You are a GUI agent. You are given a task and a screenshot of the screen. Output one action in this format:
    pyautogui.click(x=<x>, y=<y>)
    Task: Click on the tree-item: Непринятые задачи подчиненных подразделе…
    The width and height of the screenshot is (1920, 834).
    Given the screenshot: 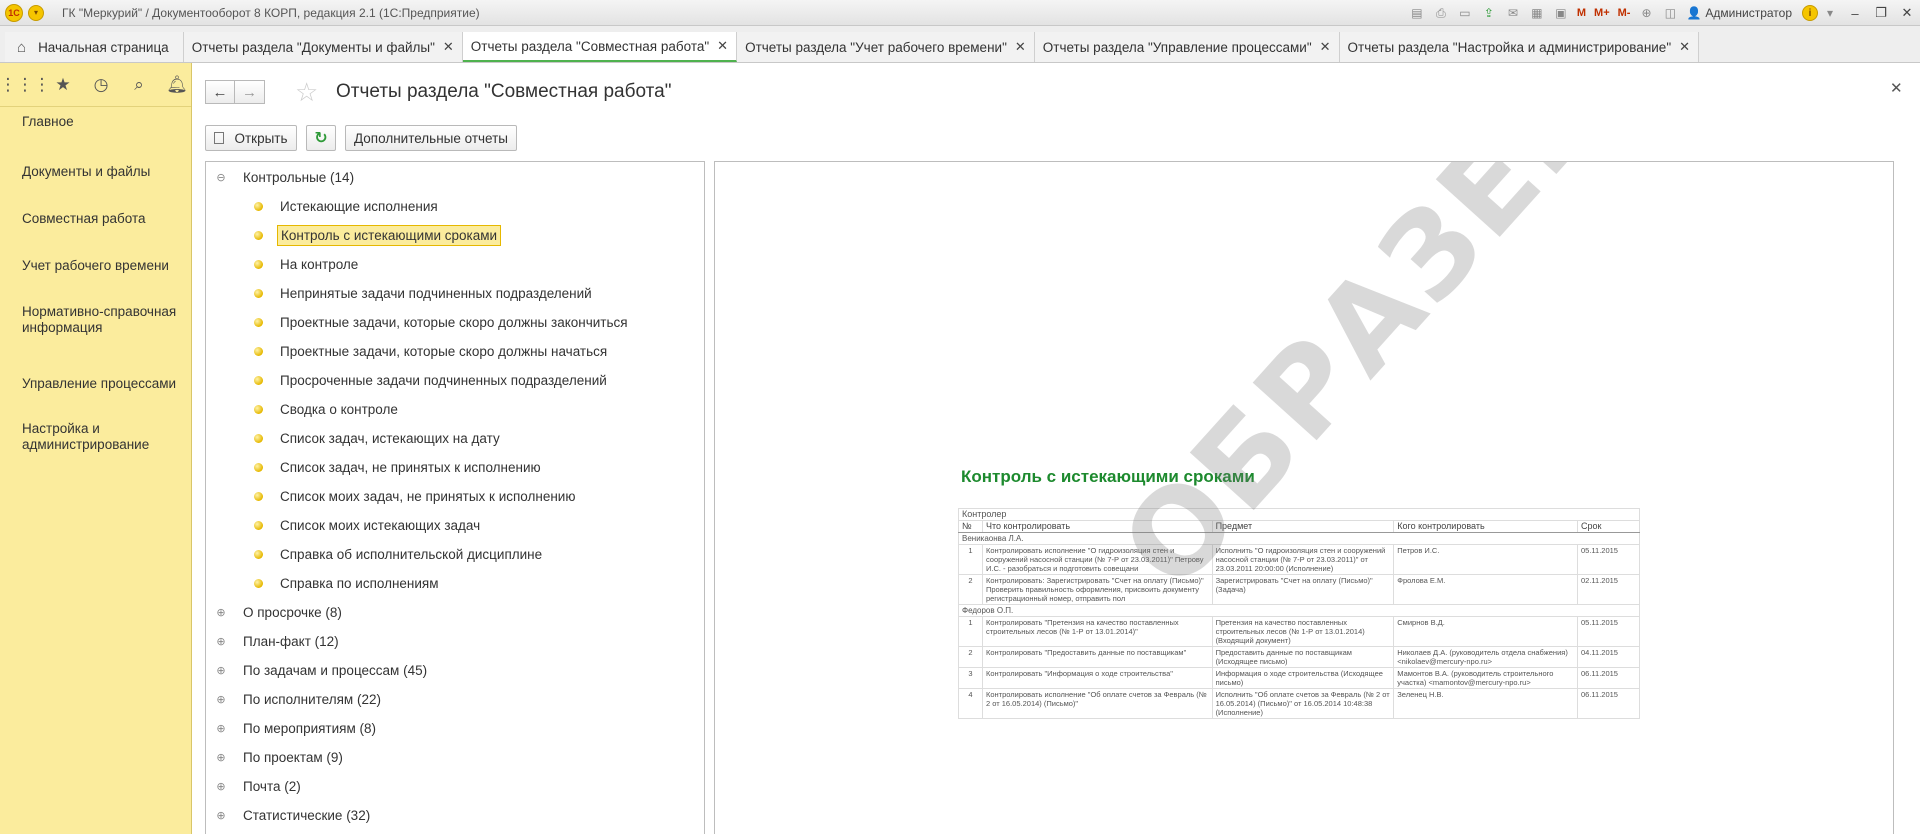 What is the action you would take?
    pyautogui.click(x=400, y=293)
    